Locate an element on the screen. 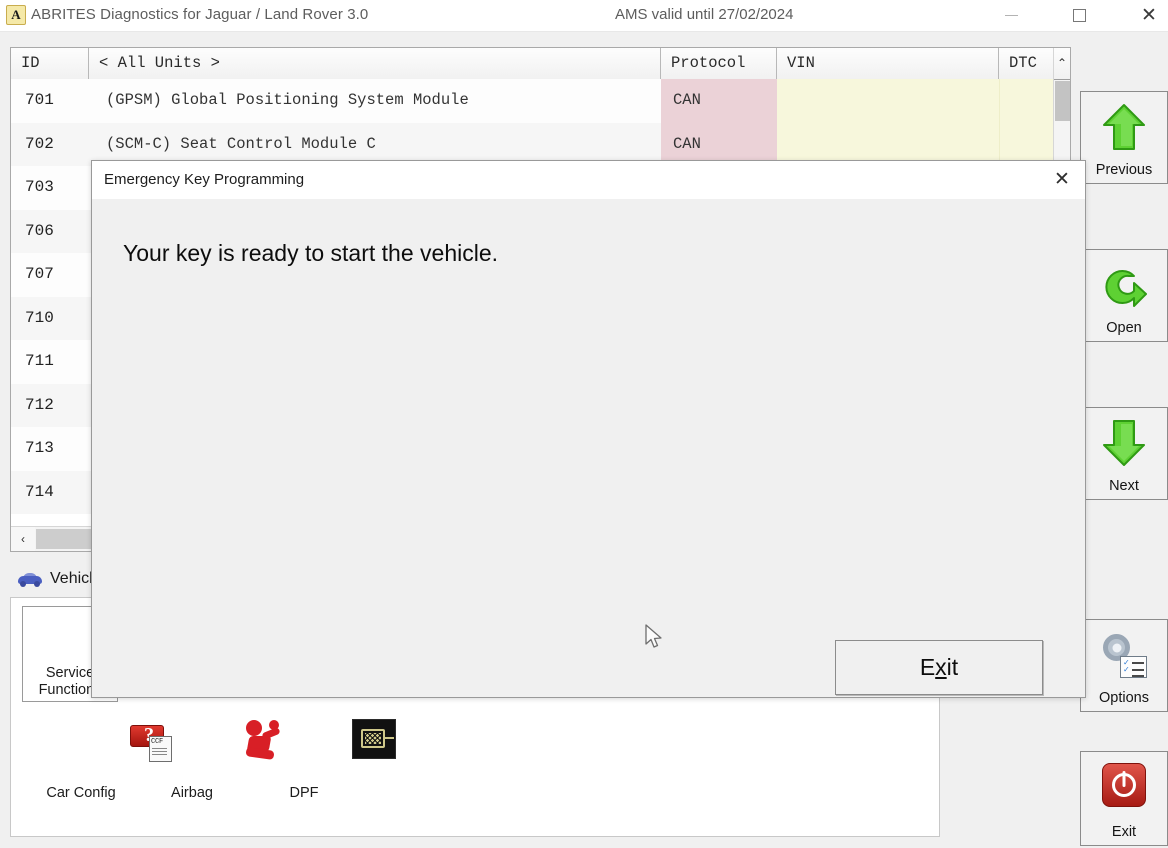 The image size is (1168, 848). cell-id: 711 is located at coordinates (39, 361).